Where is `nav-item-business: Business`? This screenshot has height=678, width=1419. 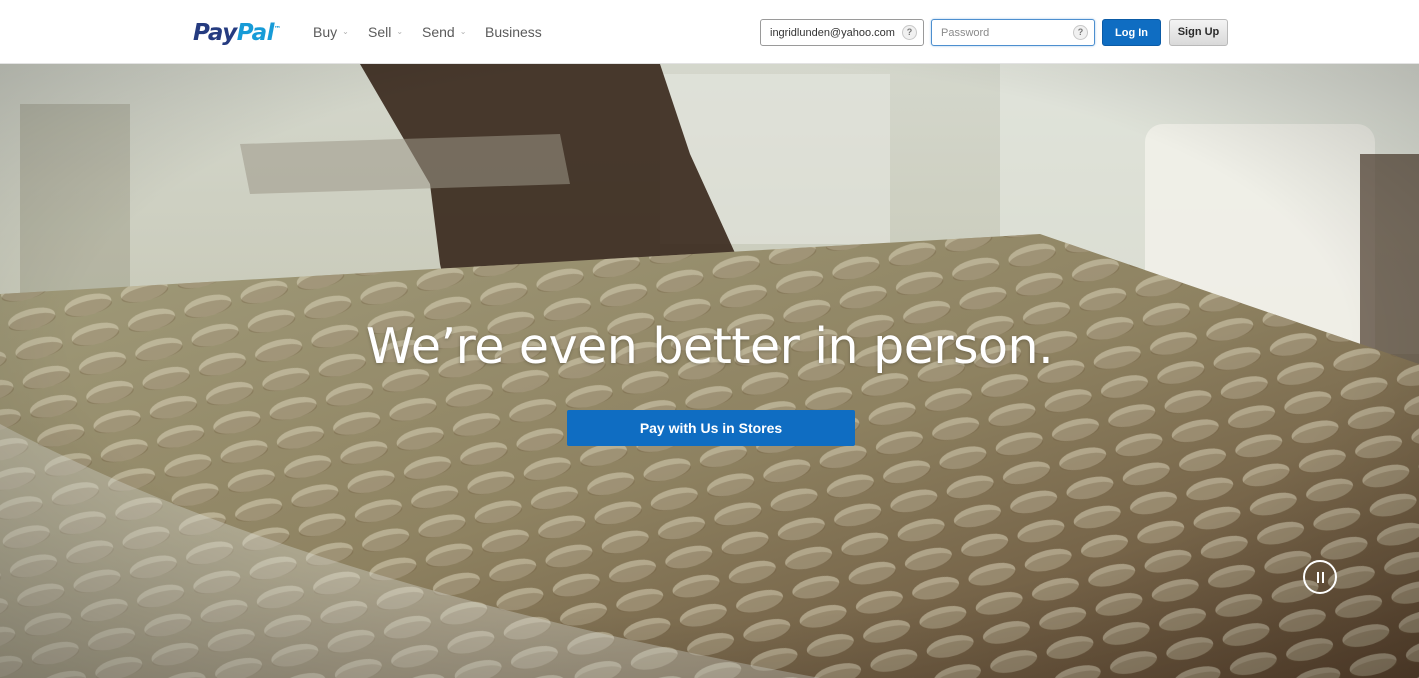
nav-item-business: Business is located at coordinates (513, 32).